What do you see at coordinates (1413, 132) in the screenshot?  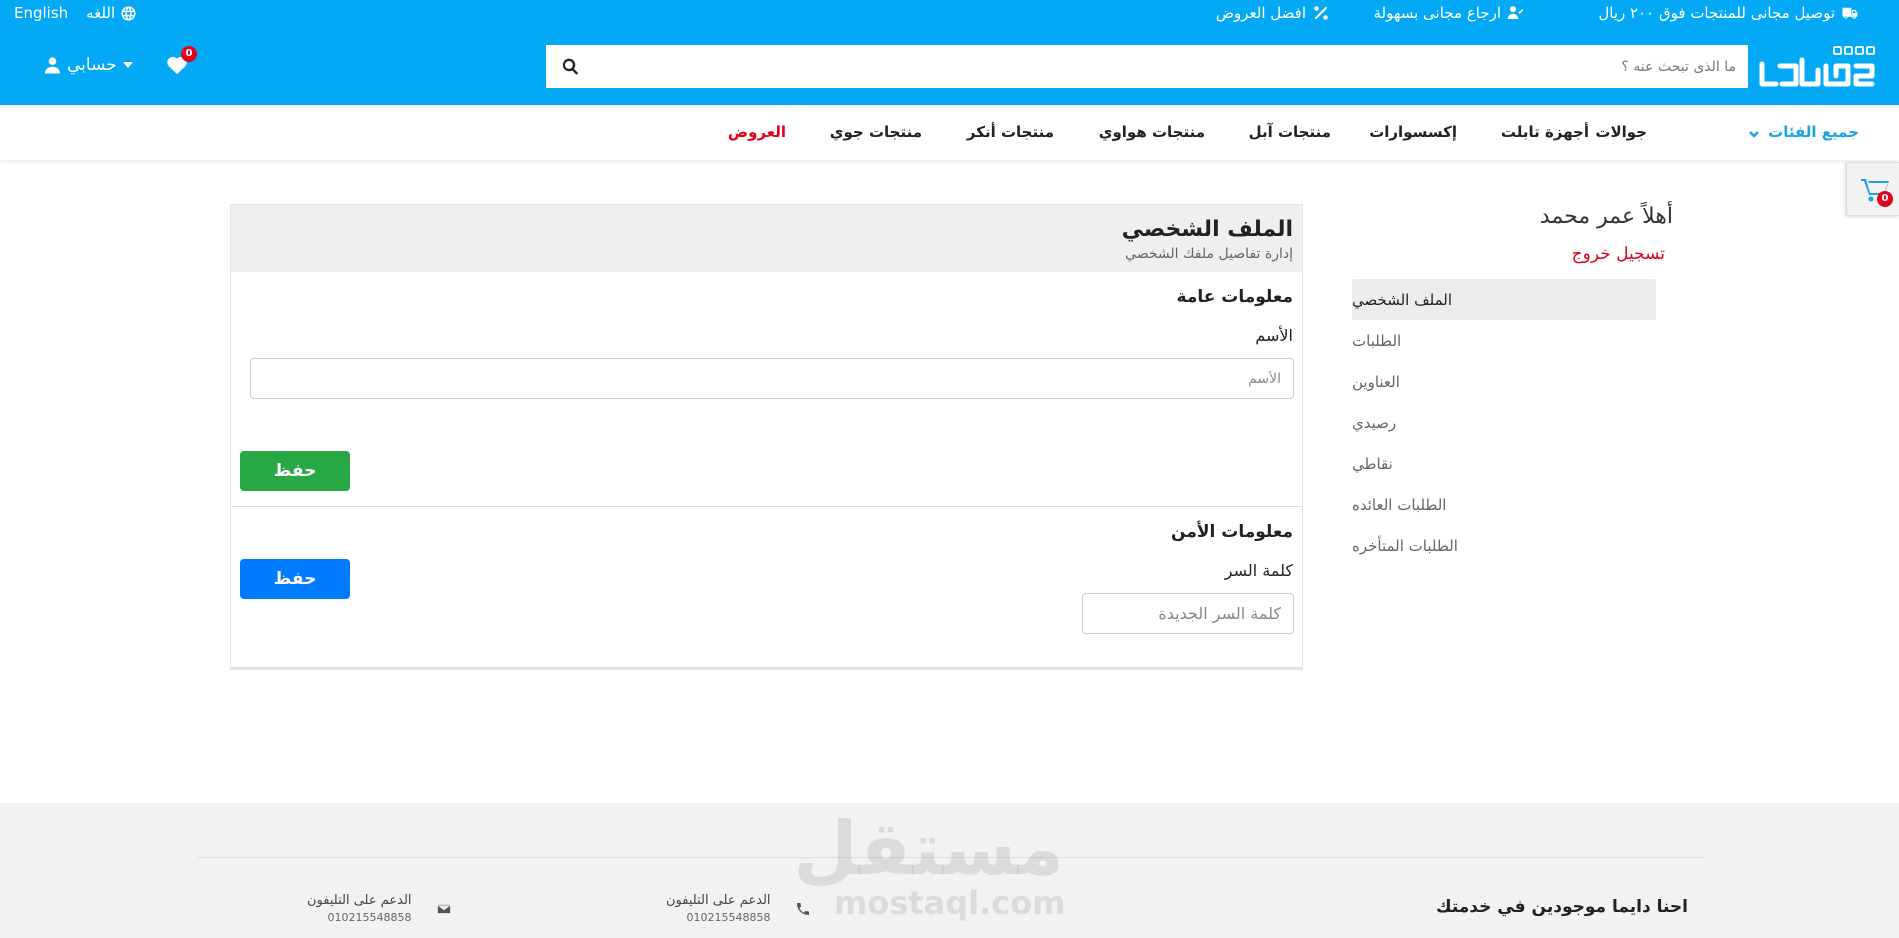 I see `nav-item-accessories: إكسسوارات` at bounding box center [1413, 132].